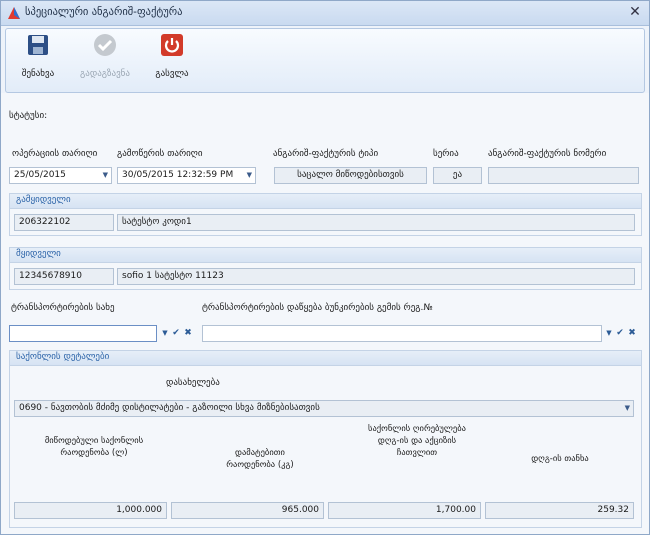 This screenshot has width=650, height=535. I want to click on floppy-disk-icon, so click(38, 45).